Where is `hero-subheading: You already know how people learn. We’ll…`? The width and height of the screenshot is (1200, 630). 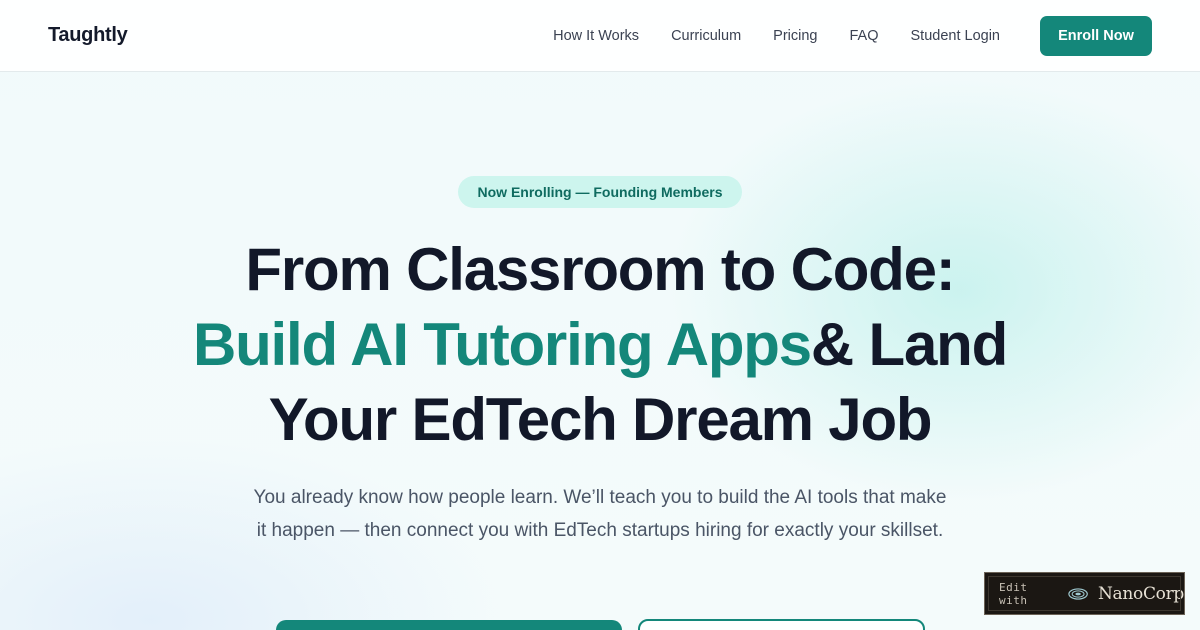
hero-subheading: You already know how people learn. We’ll… is located at coordinates (600, 514).